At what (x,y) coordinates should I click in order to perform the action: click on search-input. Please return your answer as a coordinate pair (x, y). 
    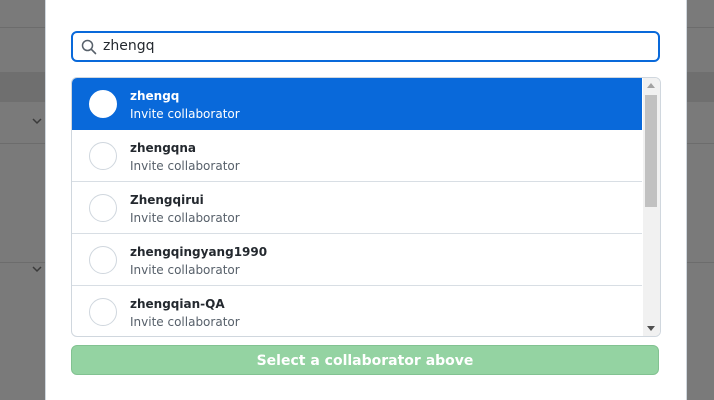
    Looking at the image, I should click on (373, 46).